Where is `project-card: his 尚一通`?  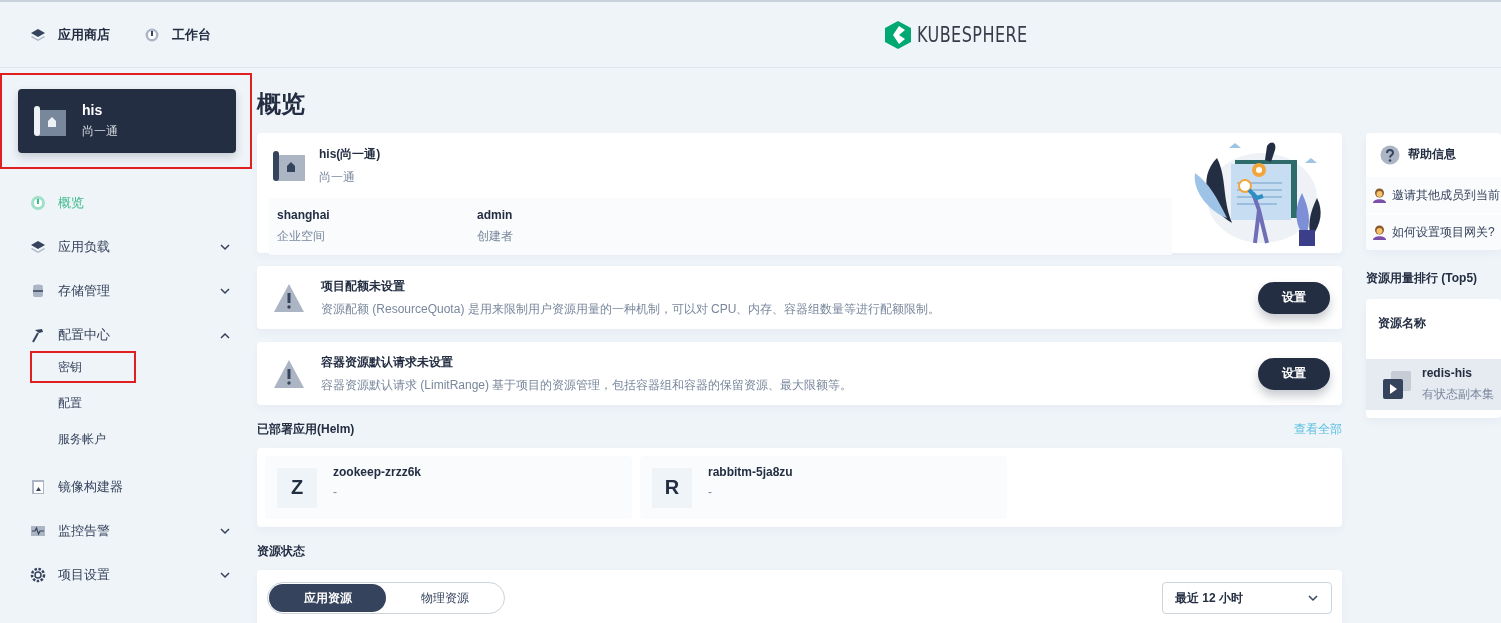 project-card: his 尚一通 is located at coordinates (127, 121).